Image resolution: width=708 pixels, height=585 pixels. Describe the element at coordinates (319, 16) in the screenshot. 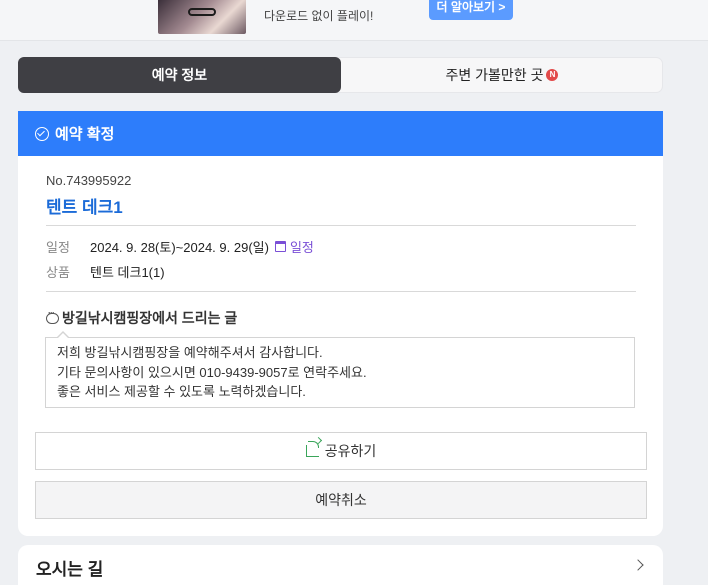

I see `ad-text: 다운로드 없이 플레이!` at that location.